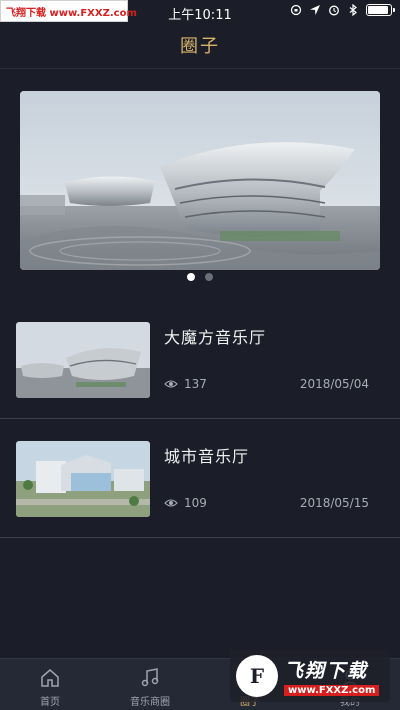 This screenshot has height=710, width=400. What do you see at coordinates (200, 12) in the screenshot?
I see `status-bar: 飞翔下载 www.FXXZ.com 上午10:11` at bounding box center [200, 12].